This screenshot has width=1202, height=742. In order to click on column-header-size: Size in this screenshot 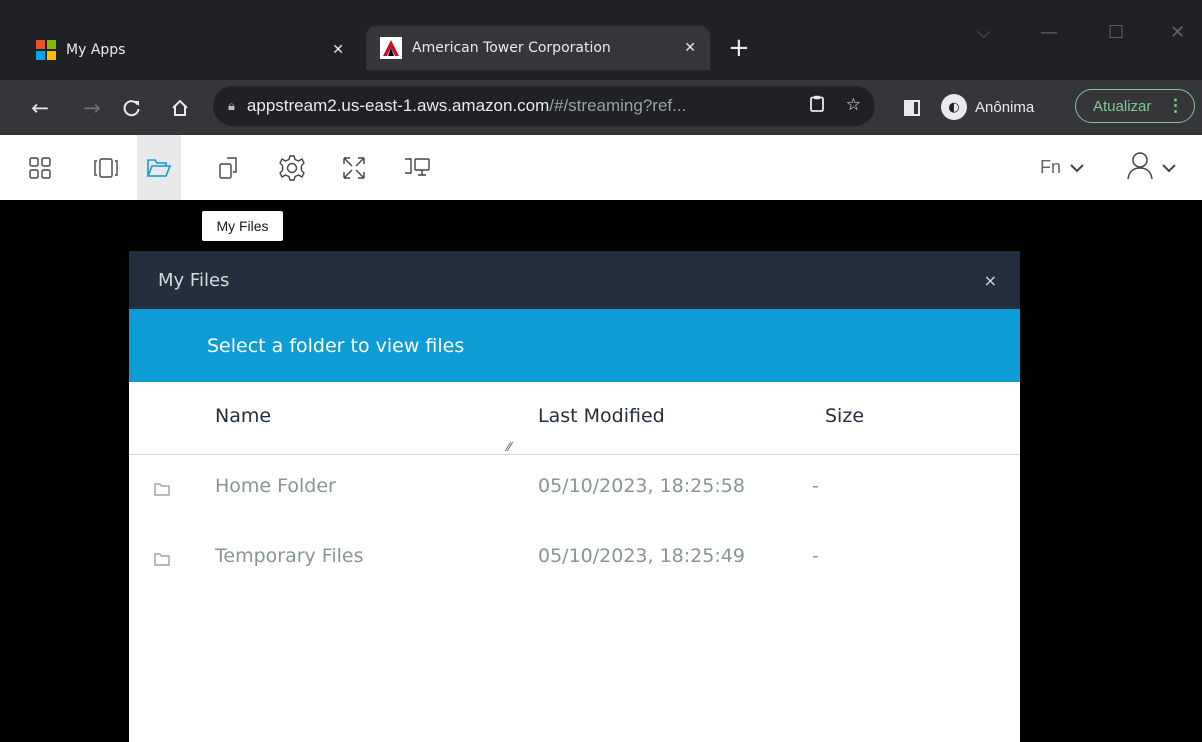, I will do `click(844, 416)`.